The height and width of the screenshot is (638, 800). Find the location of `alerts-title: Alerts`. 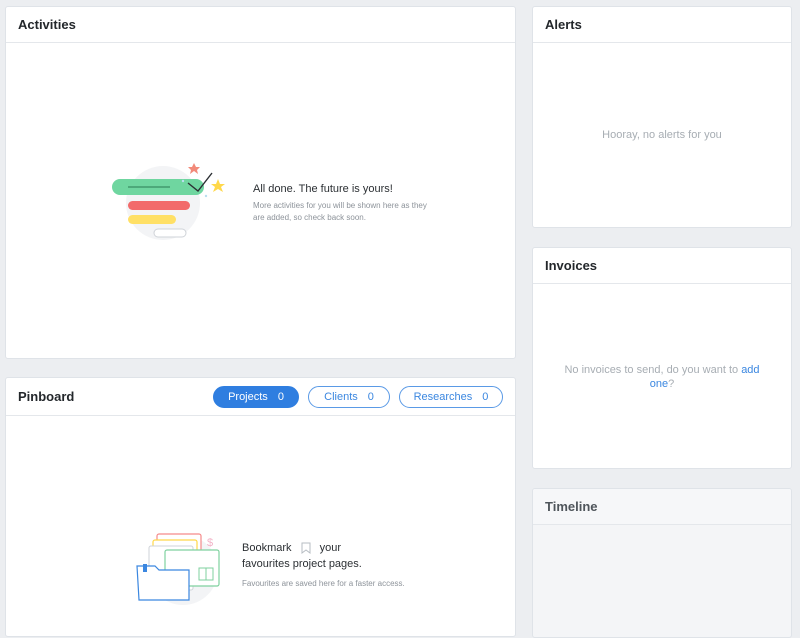

alerts-title: Alerts is located at coordinates (563, 24).